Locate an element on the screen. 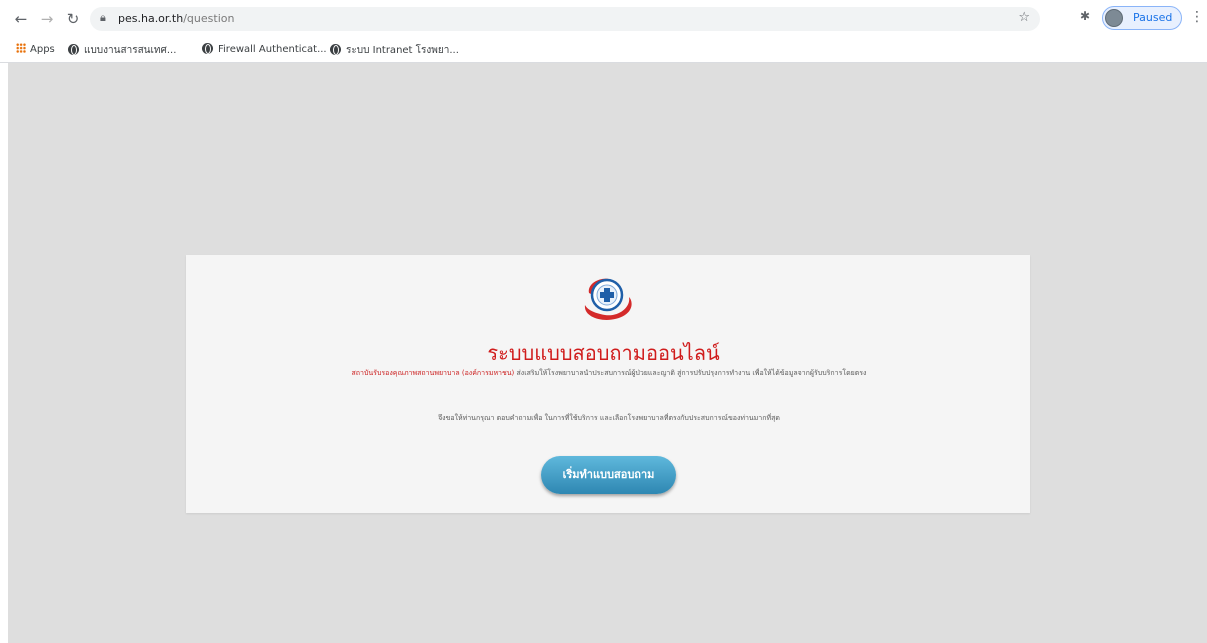 Image resolution: width=1207 pixels, height=643 pixels. profile-button: Paused is located at coordinates (1142, 18).